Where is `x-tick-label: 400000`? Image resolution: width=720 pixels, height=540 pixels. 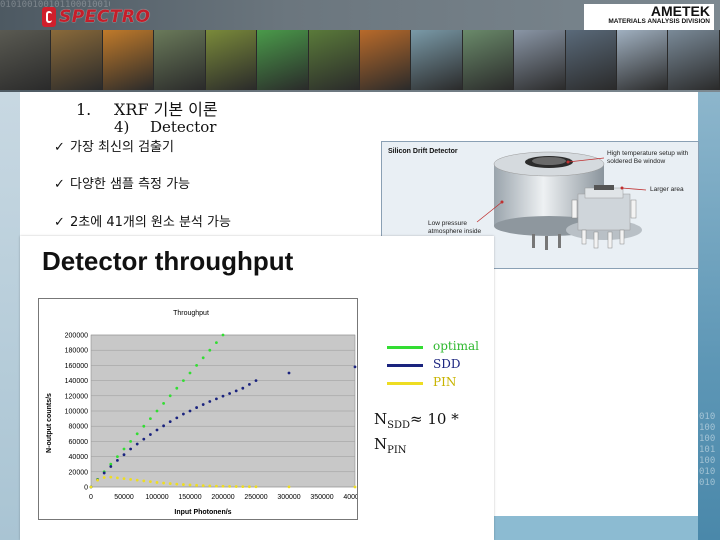
x-tick-label: 400000 is located at coordinates (350, 497).